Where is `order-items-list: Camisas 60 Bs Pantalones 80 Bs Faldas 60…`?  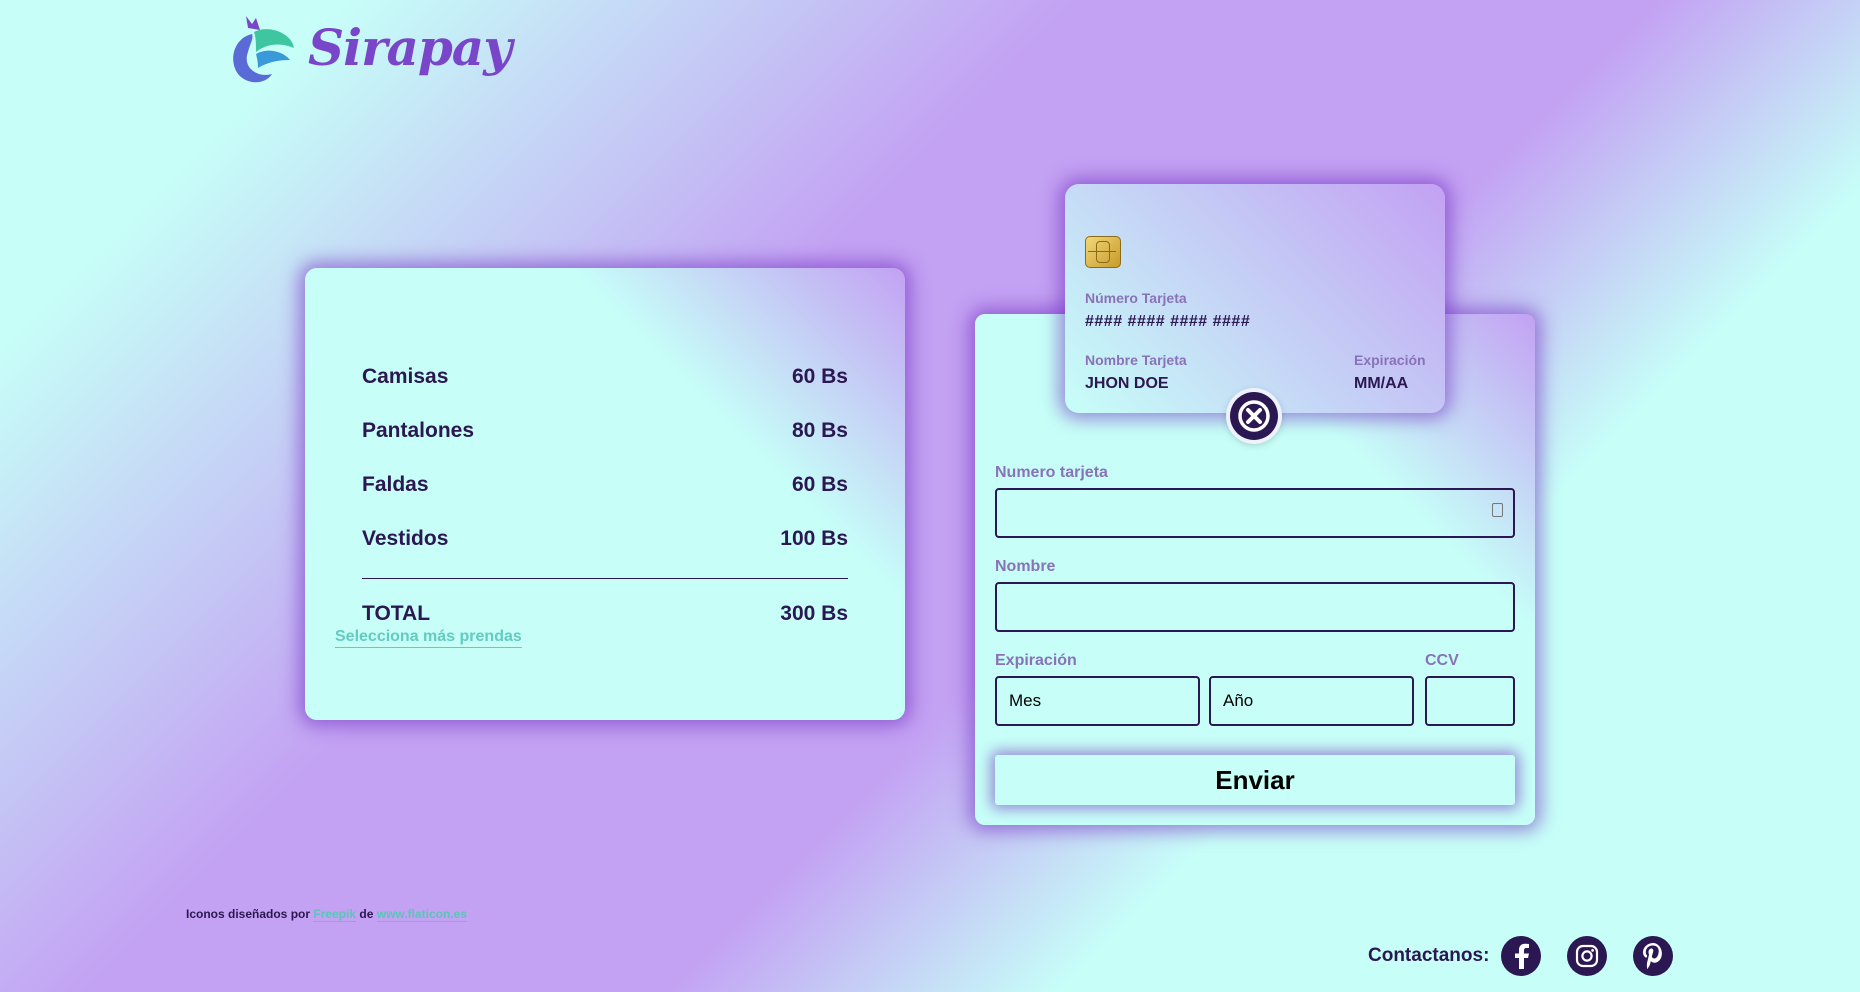 order-items-list: Camisas 60 Bs Pantalones 80 Bs Faldas 60… is located at coordinates (605, 495).